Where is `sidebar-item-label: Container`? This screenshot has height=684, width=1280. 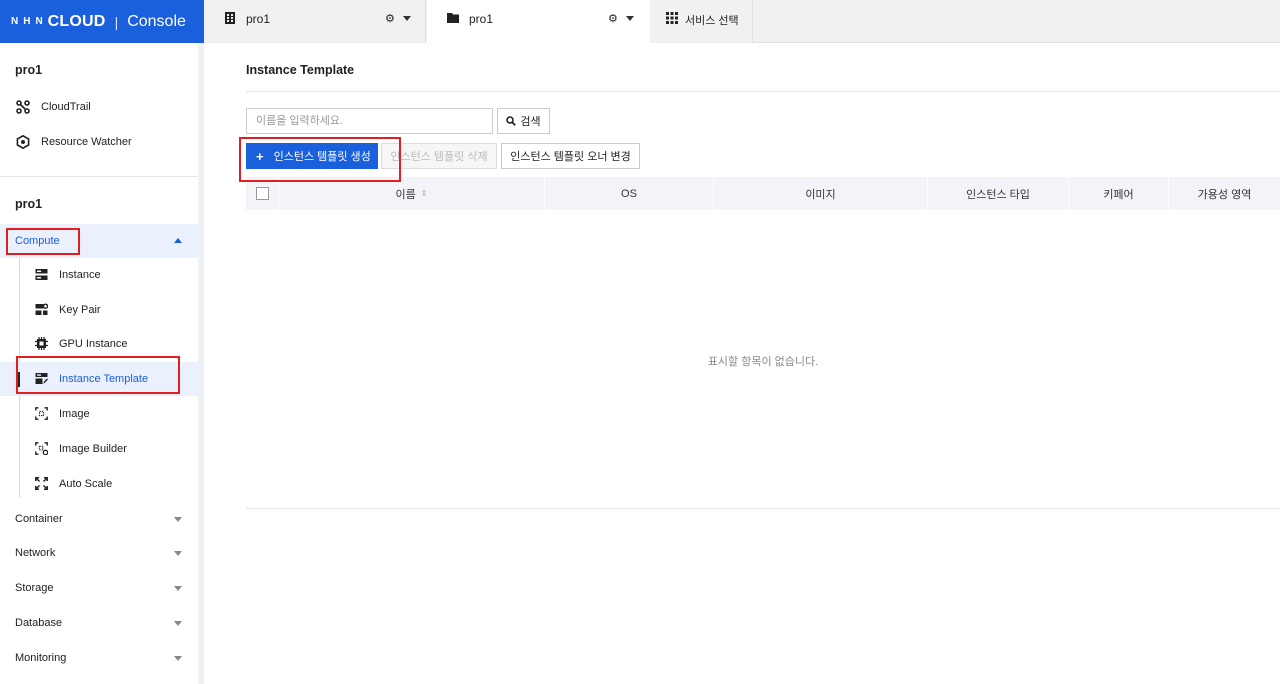
sidebar-item-label: Container is located at coordinates (39, 519).